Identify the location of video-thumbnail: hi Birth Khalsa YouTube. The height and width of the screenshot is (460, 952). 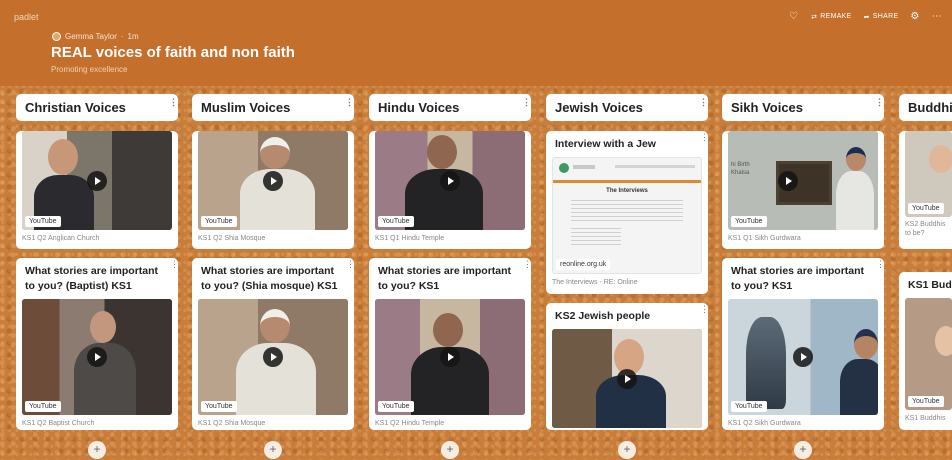
(803, 180).